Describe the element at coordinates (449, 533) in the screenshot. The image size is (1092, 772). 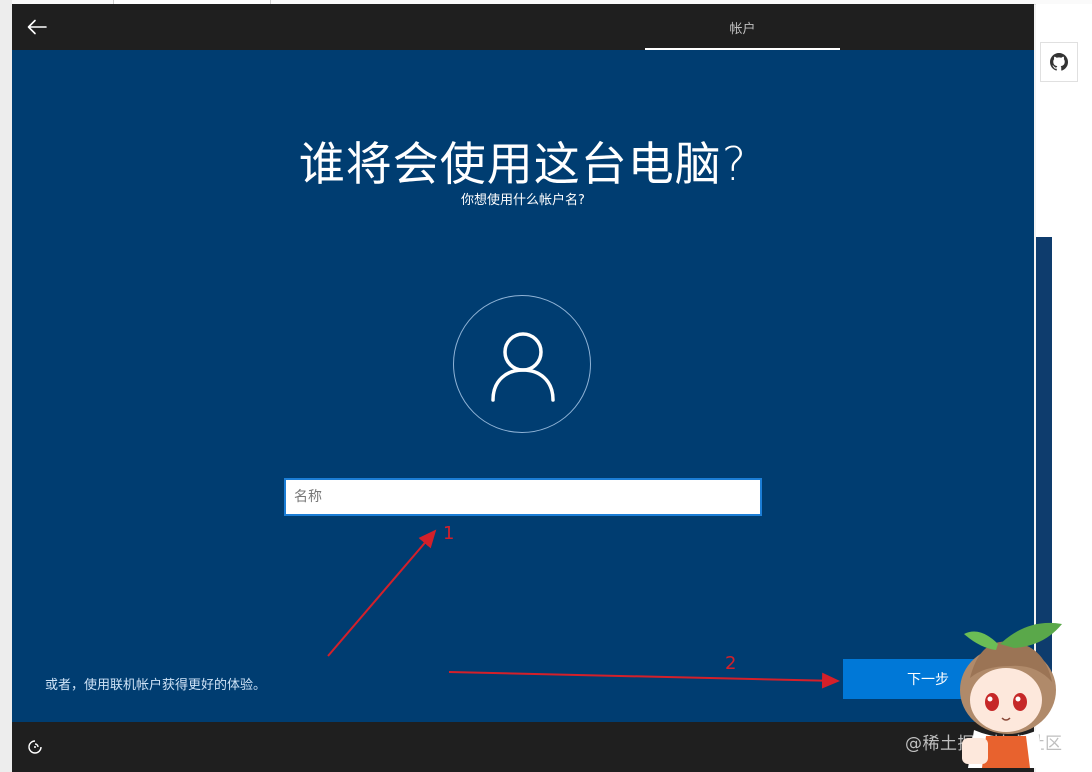
I see `annotation-label-1: 1` at that location.